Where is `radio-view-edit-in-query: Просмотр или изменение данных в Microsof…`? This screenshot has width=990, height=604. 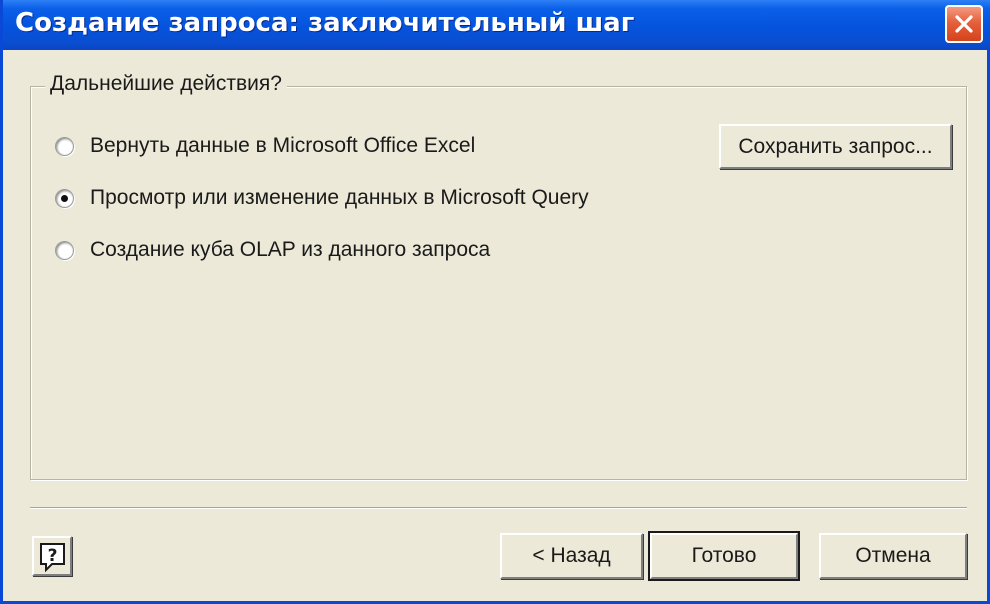 radio-view-edit-in-query: Просмотр или изменение данных в Microsof… is located at coordinates (322, 198).